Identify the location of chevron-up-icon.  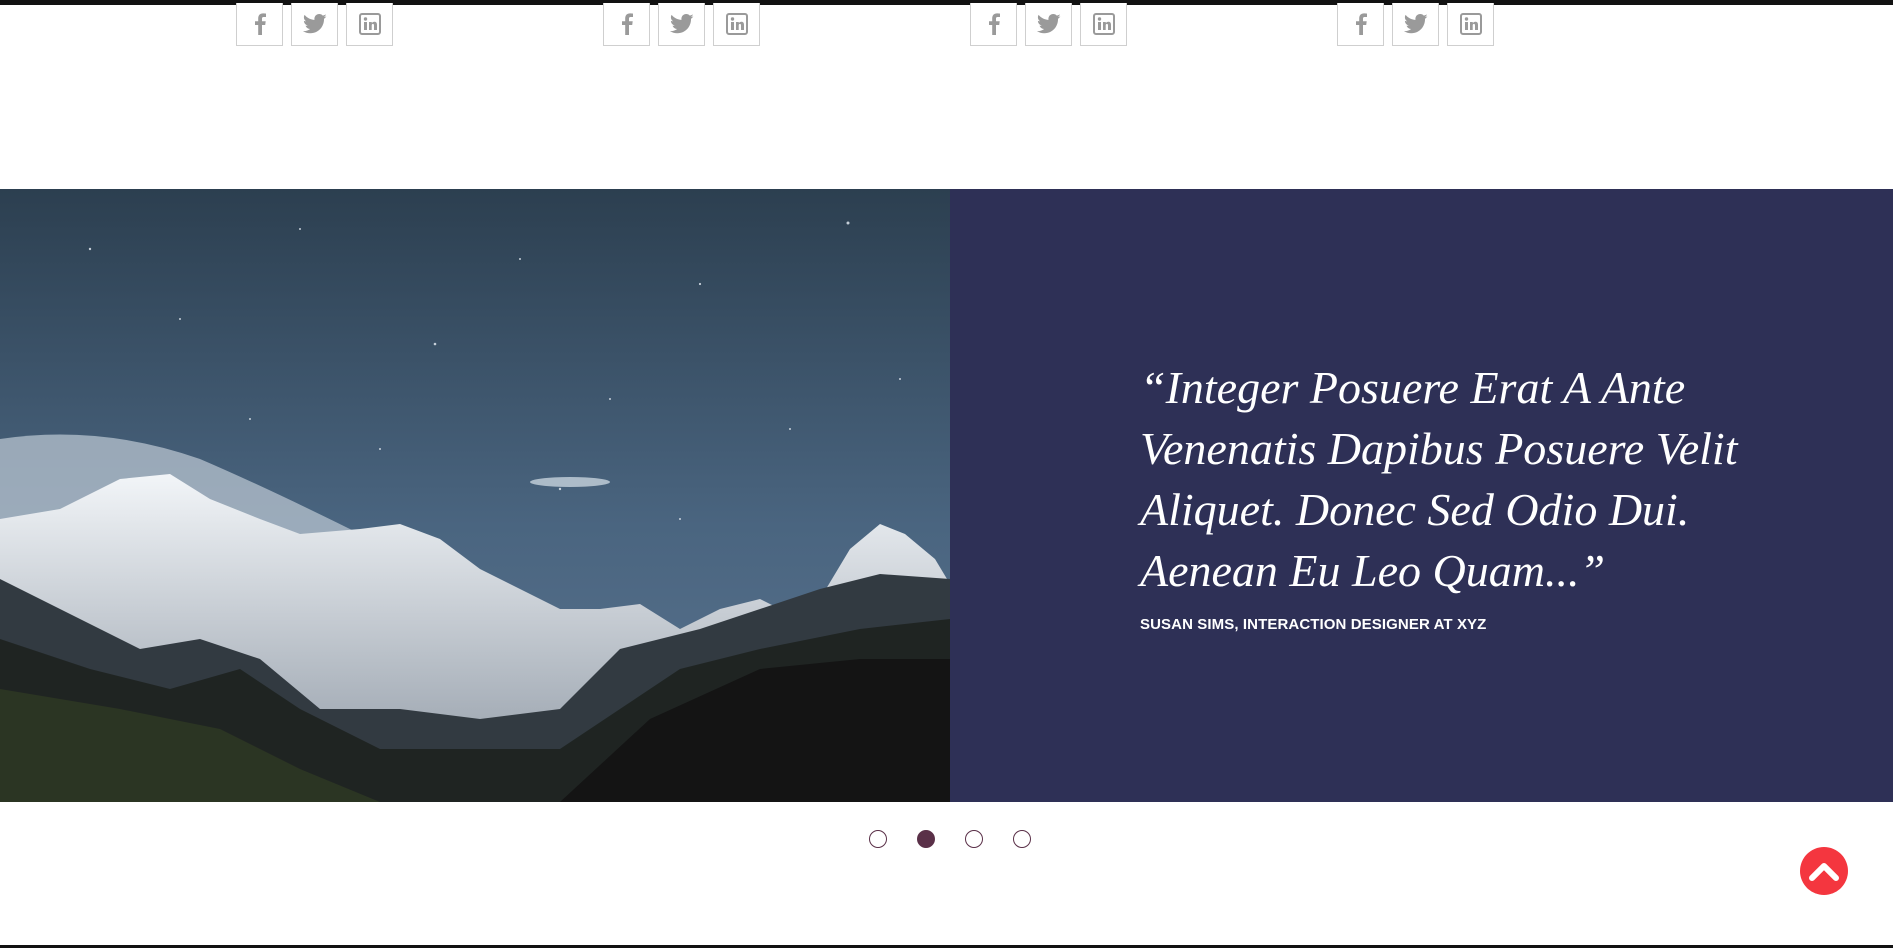
(1824, 872).